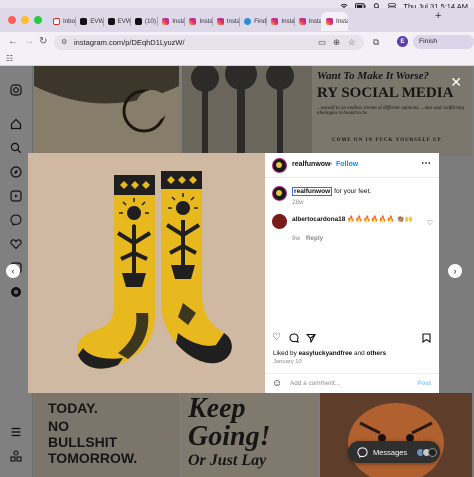  I want to click on likes-others: others, so click(376, 353).